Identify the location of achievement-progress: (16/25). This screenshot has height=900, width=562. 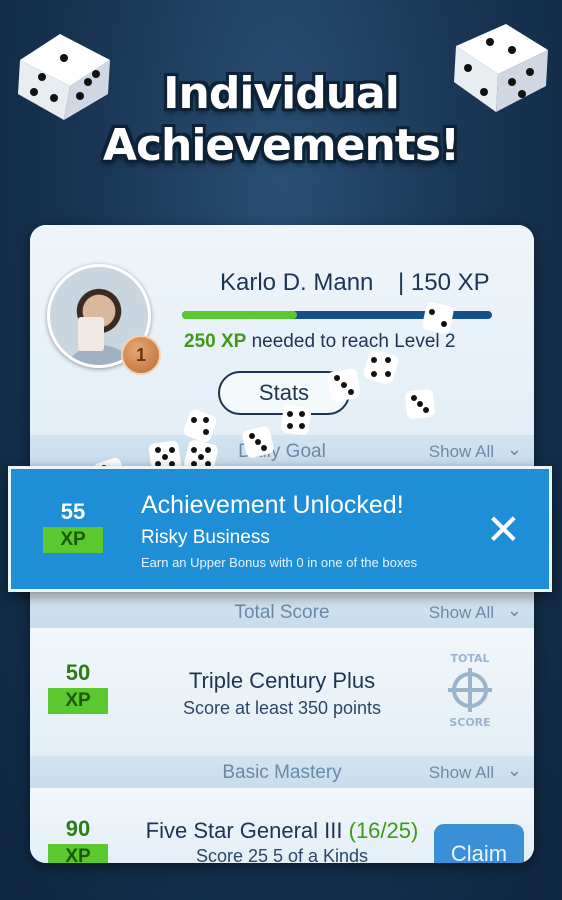
(383, 830).